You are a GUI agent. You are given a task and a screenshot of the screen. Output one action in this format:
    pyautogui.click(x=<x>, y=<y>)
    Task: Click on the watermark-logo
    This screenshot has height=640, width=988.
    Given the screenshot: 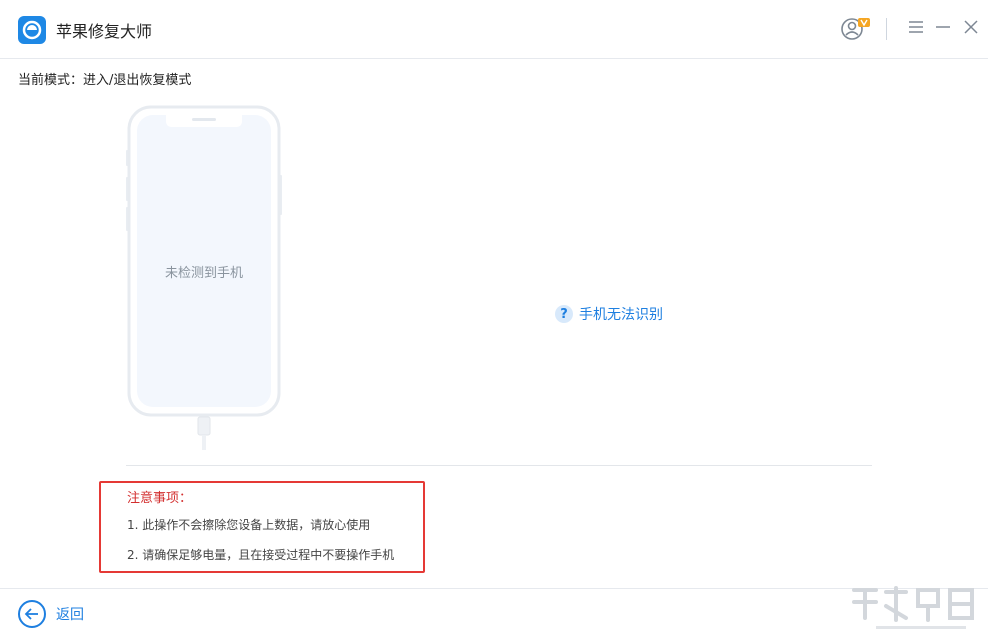 What is the action you would take?
    pyautogui.click(x=914, y=609)
    